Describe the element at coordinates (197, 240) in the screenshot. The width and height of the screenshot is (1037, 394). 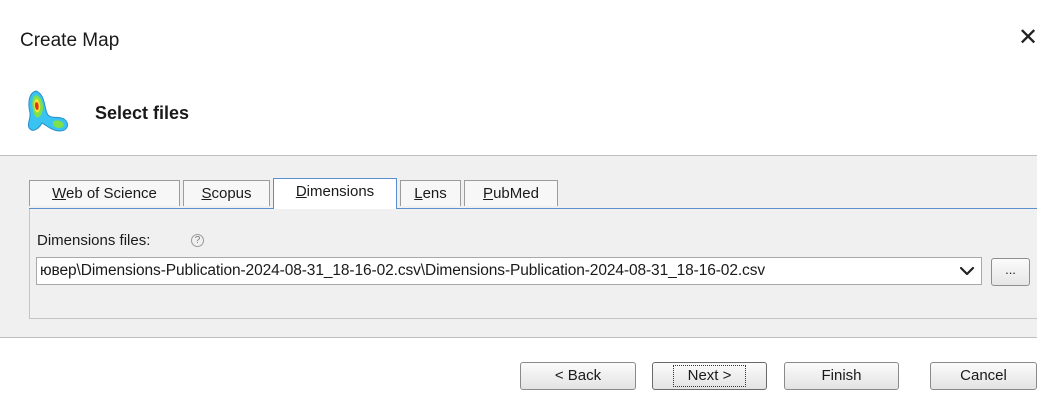
I see `help-icon: ?` at that location.